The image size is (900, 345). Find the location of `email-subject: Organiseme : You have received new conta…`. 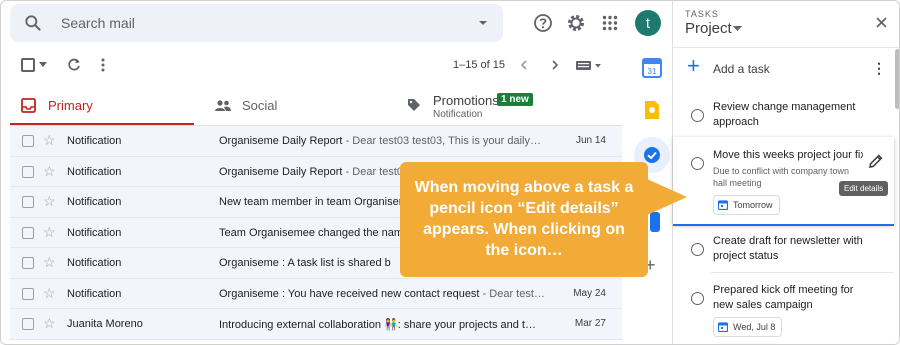

email-subject: Organiseme : You have received new conta… is located at coordinates (349, 293).